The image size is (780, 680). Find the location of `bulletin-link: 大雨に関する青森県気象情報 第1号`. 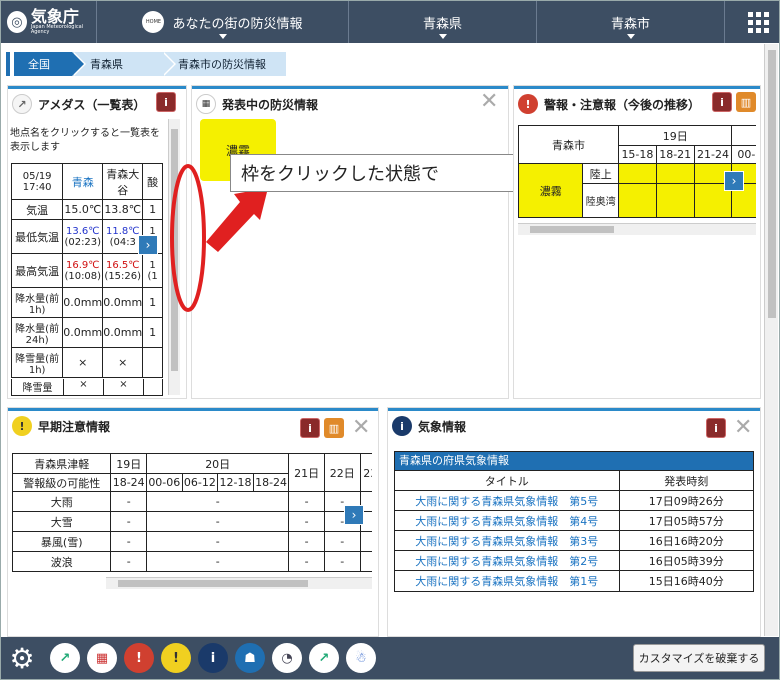

bulletin-link: 大雨に関する青森県気象情報 第1号 is located at coordinates (507, 580).